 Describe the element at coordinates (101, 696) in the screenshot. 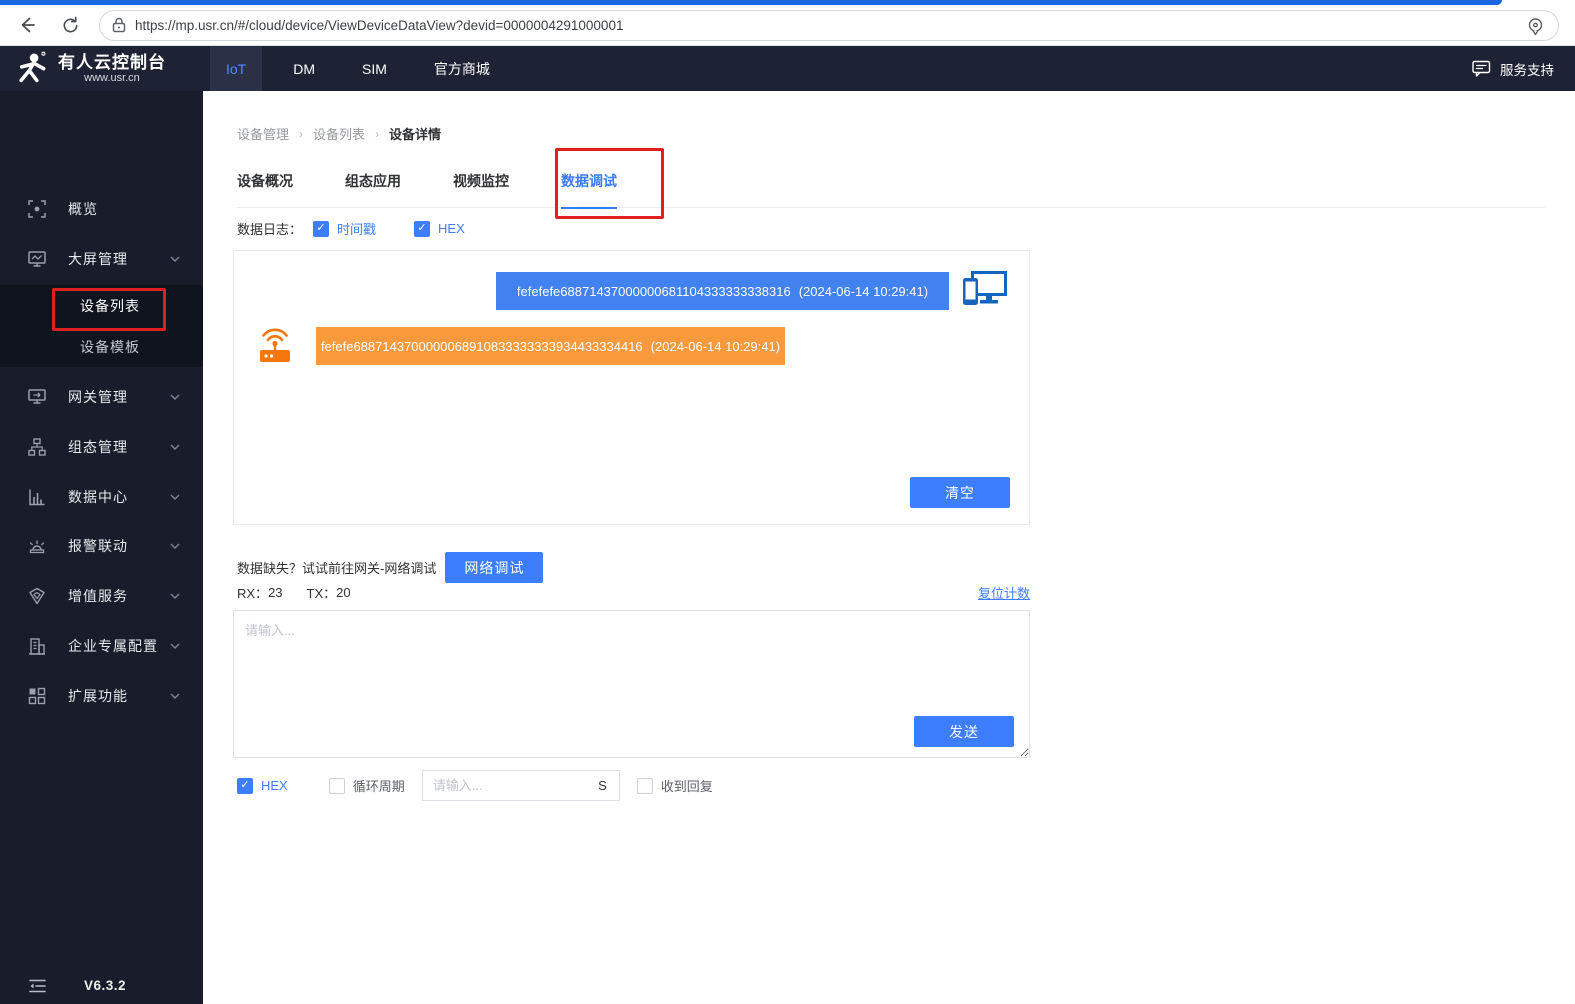

I see `sidebar-item-extensions: 扩展功能` at that location.